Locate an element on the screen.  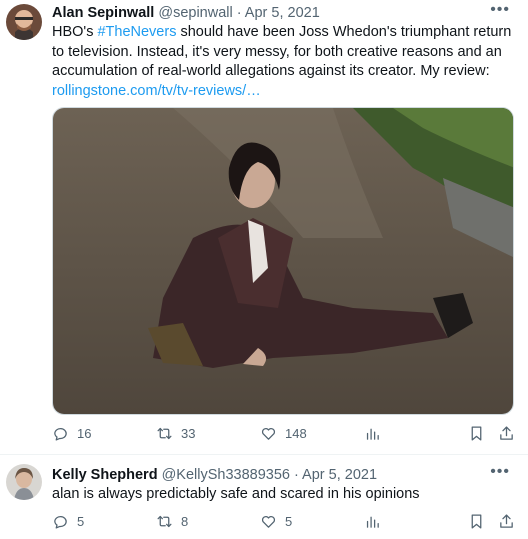
hashtag-link: #TheNevers is located at coordinates (136, 32).